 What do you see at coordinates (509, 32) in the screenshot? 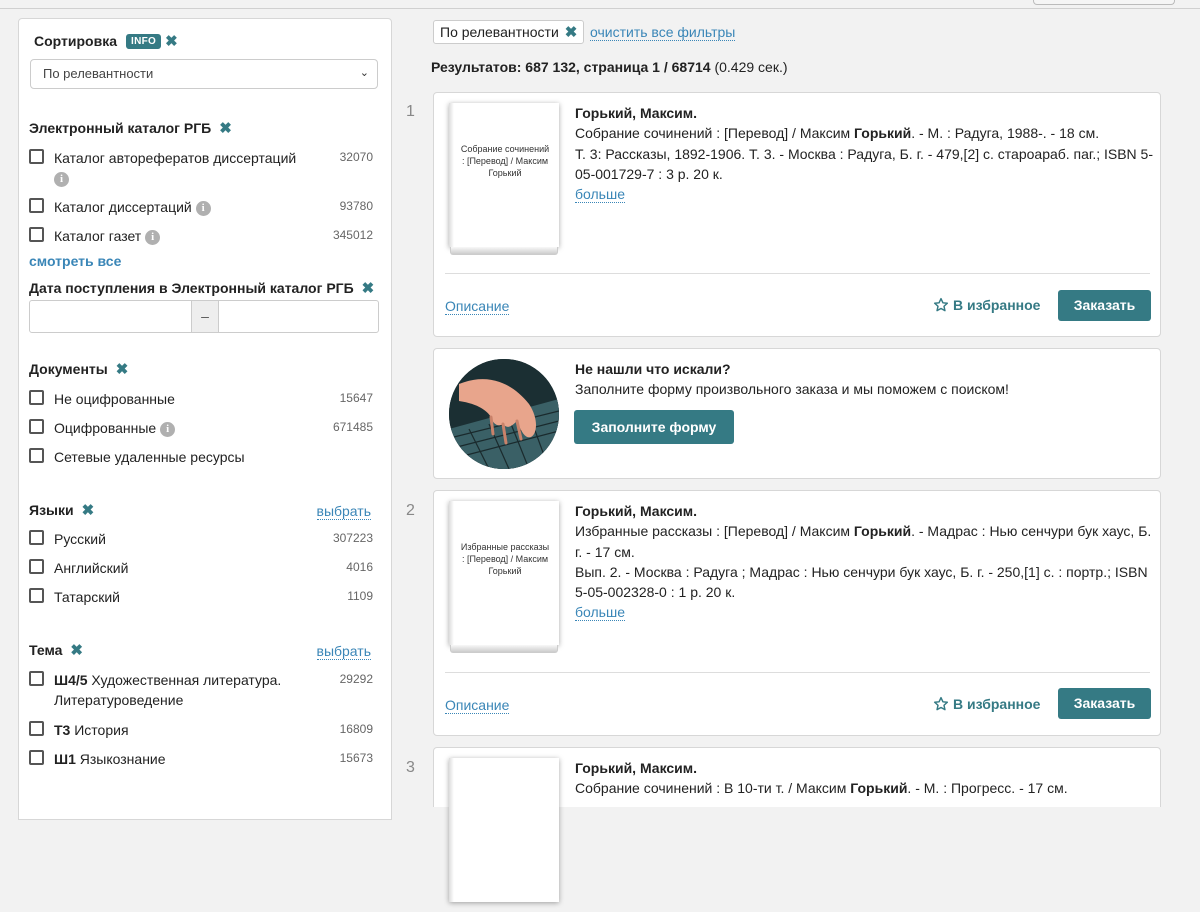
I see `active-filter-chip: По релевантности ✖` at bounding box center [509, 32].